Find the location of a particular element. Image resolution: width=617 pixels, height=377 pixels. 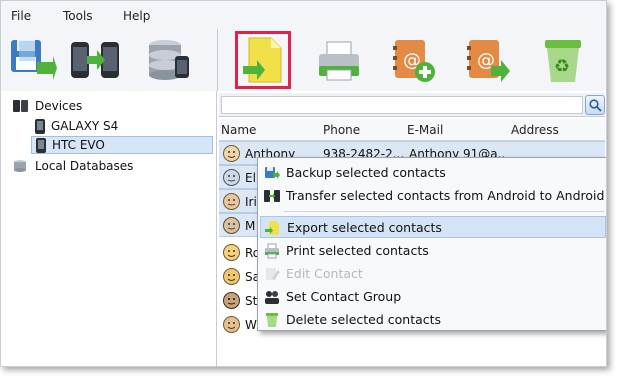

context-menu-separator is located at coordinates (444, 211).